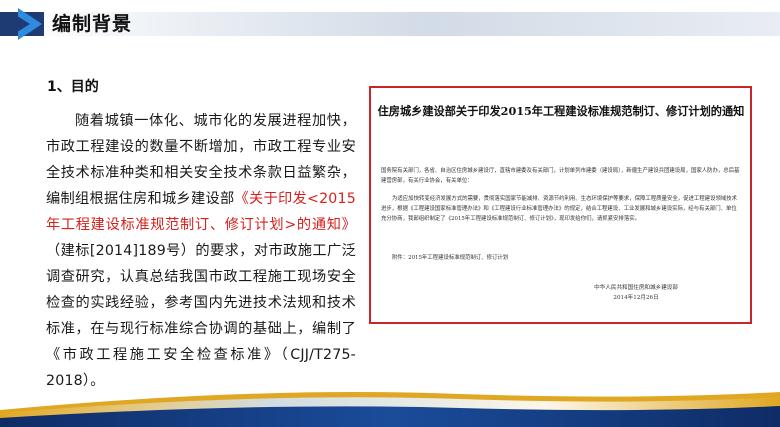 The image size is (780, 427). Describe the element at coordinates (561, 111) in the screenshot. I see `notice-title: 住房城乡建设部关于印发2015年工程建设标准规范制订、修订计划的通知` at that location.